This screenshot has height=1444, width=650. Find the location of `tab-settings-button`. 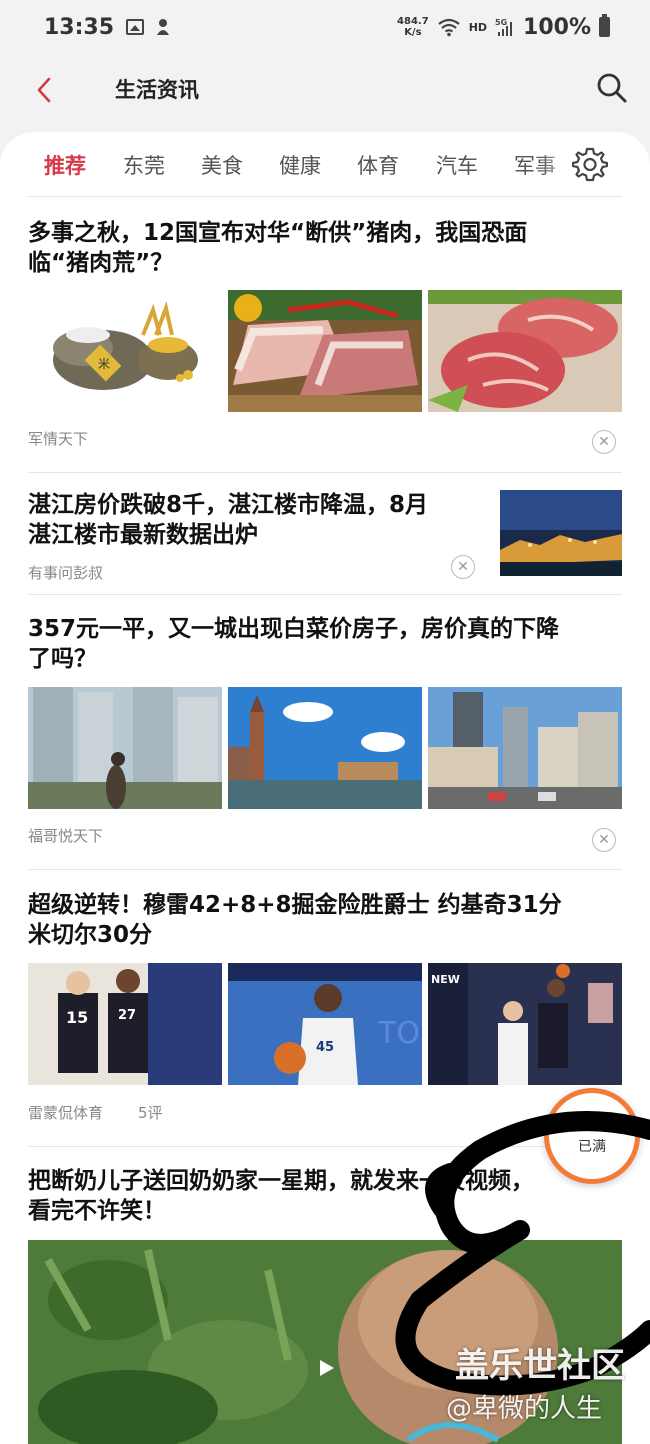

tab-settings-button is located at coordinates (590, 164).